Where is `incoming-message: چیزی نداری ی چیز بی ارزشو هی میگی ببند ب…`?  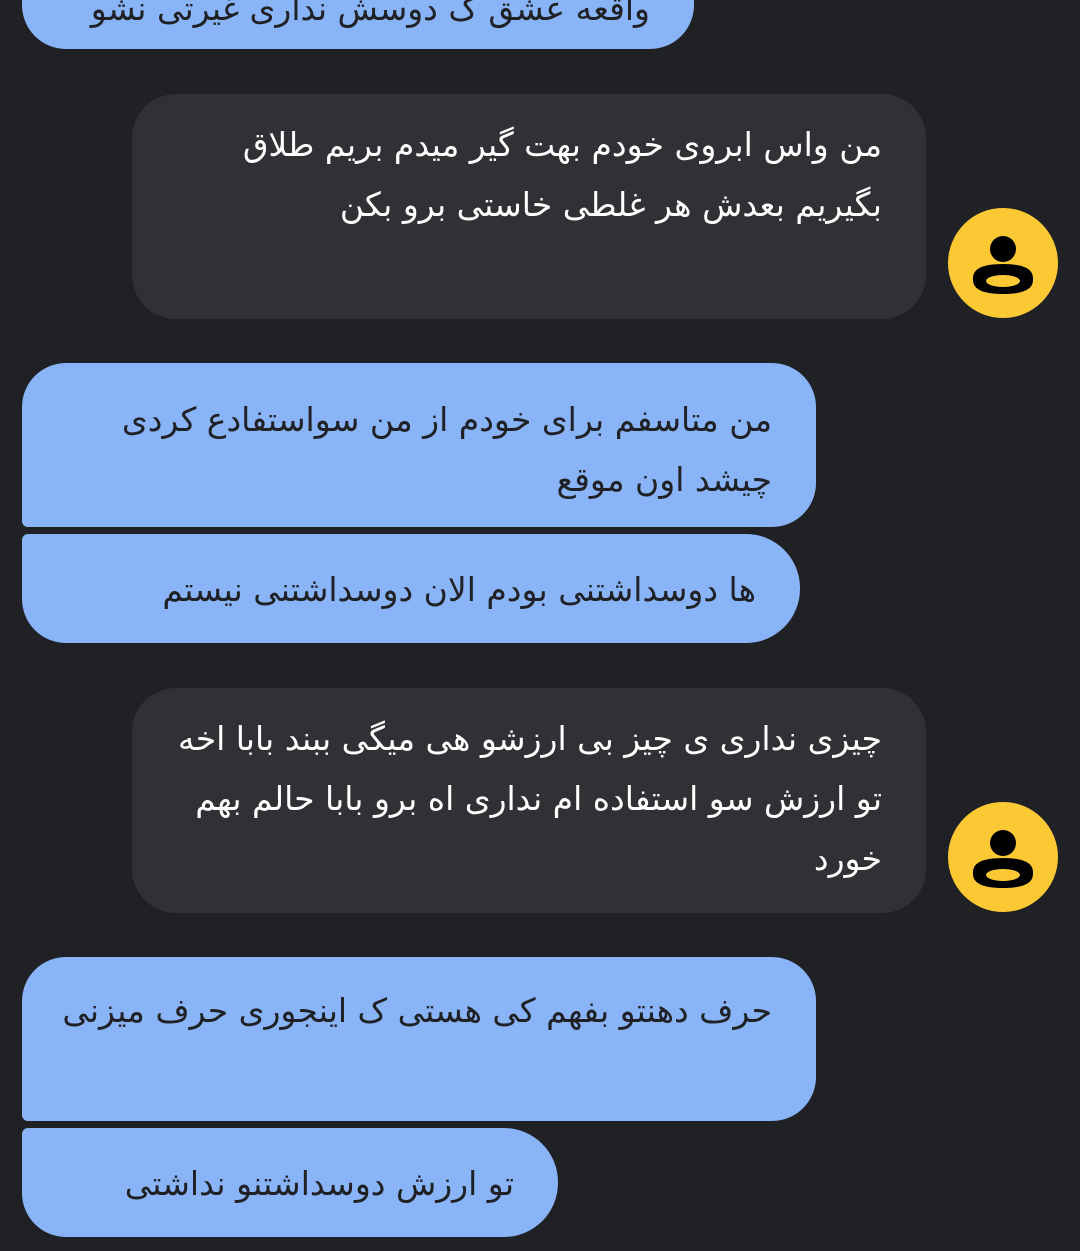 incoming-message: چیزی نداری ی چیز بی ارزشو هی میگی ببند ب… is located at coordinates (529, 800).